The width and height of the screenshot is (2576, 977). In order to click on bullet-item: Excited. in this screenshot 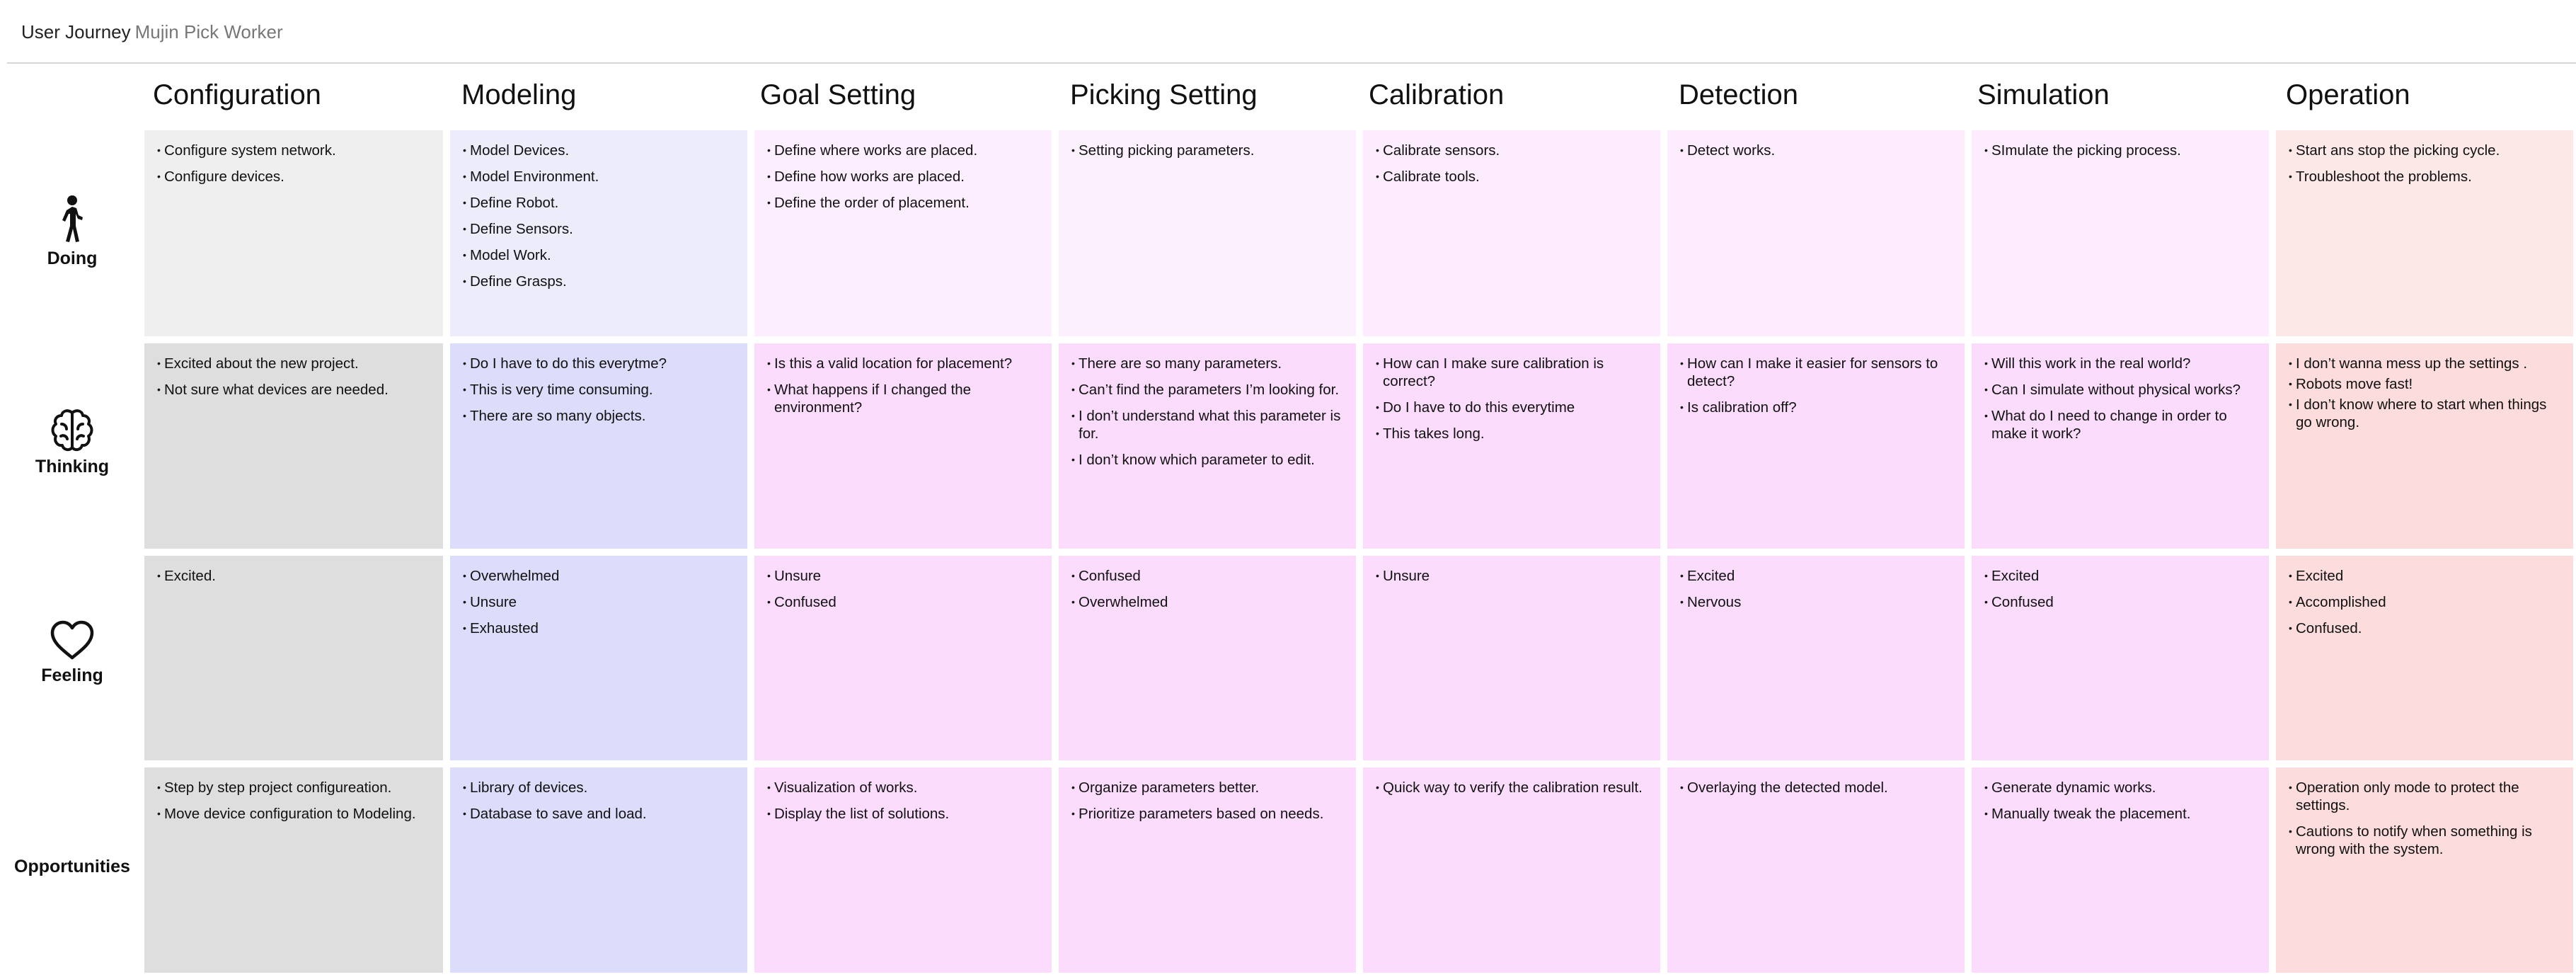, I will do `click(294, 576)`.